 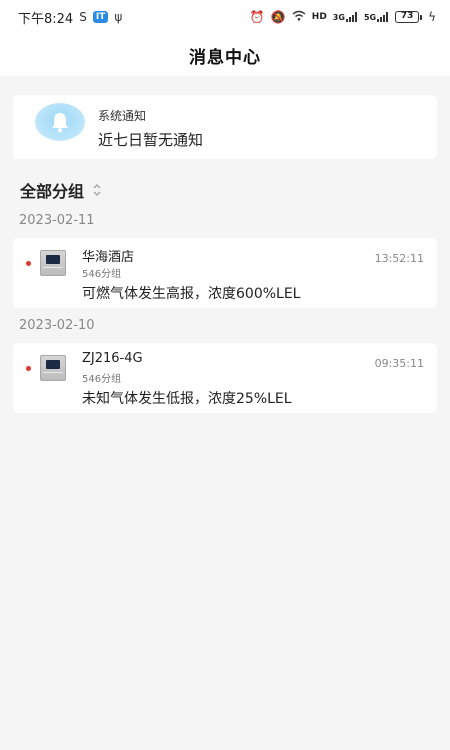 I want to click on sort-toggle-icon, so click(x=97, y=190).